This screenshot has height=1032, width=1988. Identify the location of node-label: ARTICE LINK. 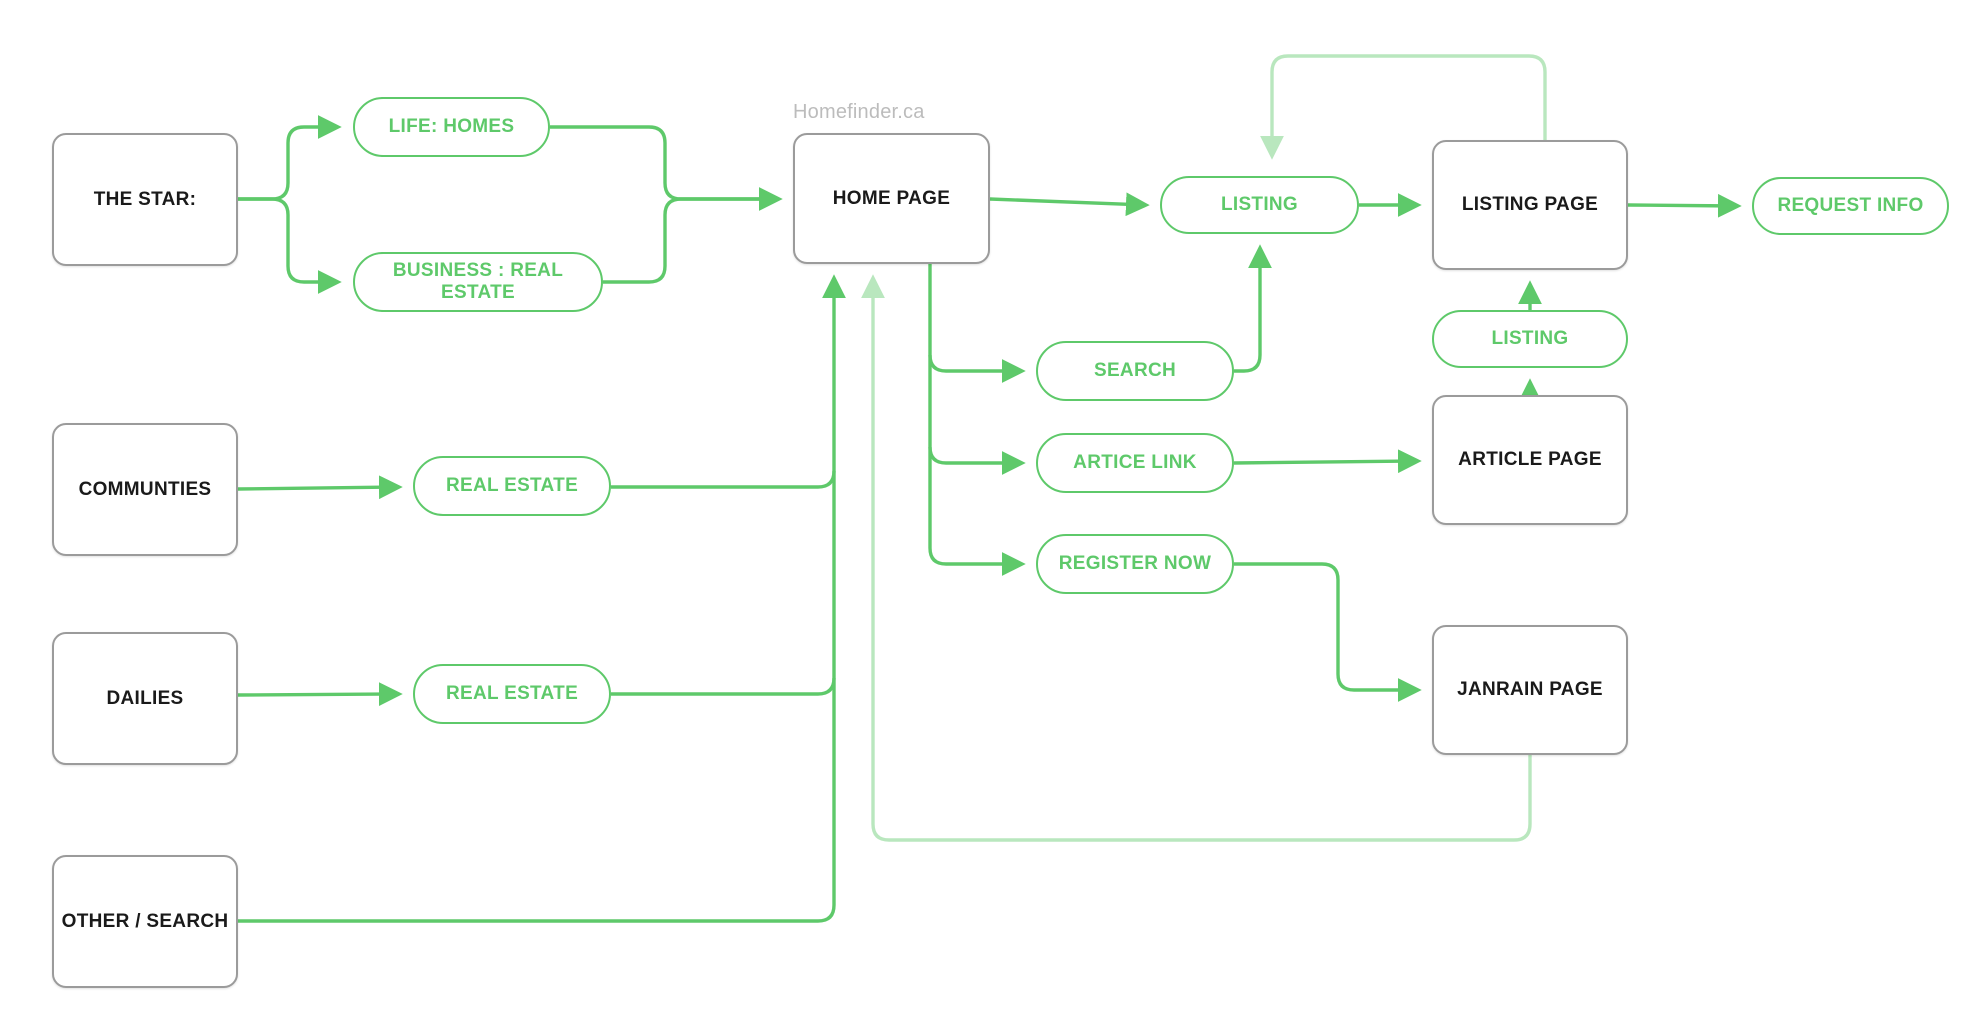
(1135, 463).